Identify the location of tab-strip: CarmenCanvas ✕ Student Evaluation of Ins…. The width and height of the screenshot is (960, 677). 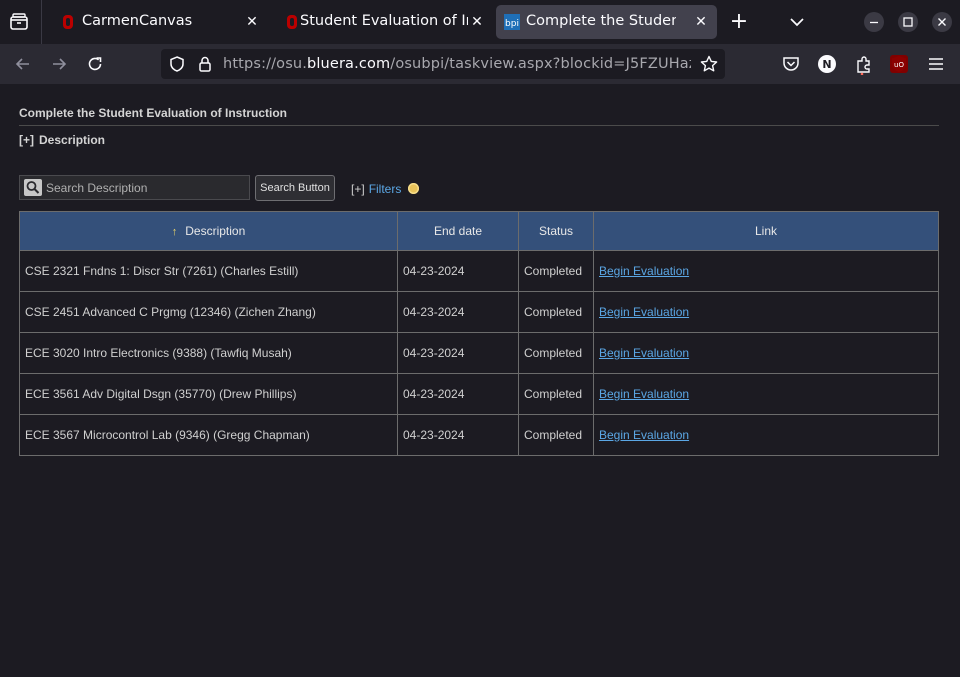
(480, 22).